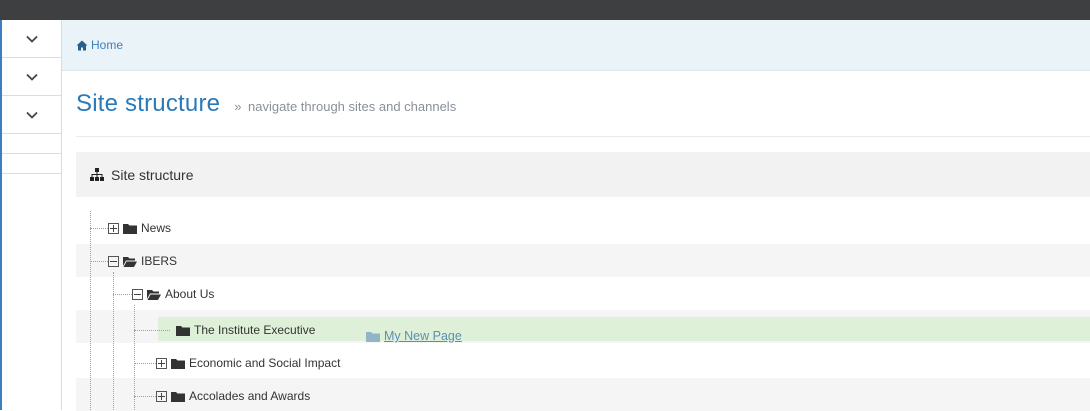 This screenshot has width=1090, height=411. I want to click on tree-node-label: Accolades and Awards, so click(250, 396).